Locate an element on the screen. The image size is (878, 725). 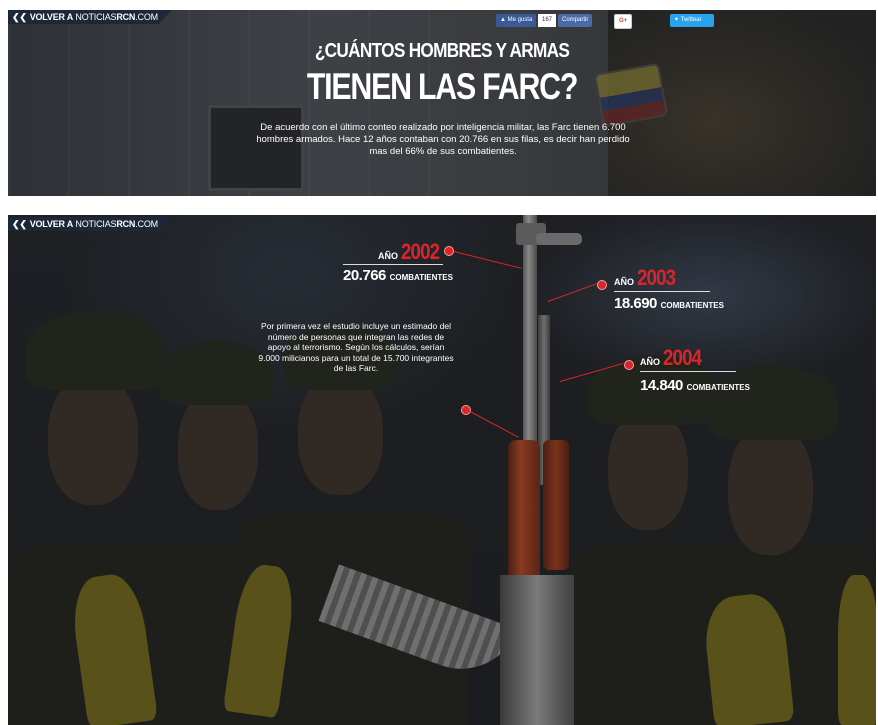
twitter-tweet-button: ✦ Twittear is located at coordinates (692, 20).